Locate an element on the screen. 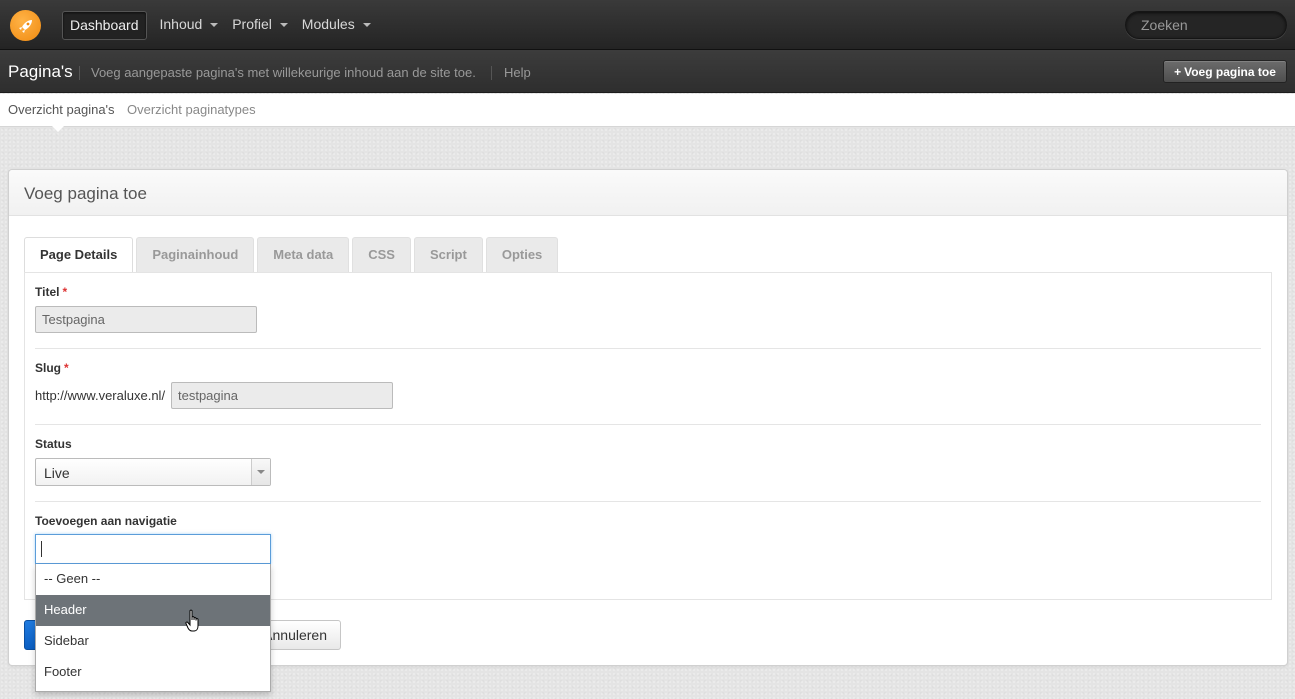 This screenshot has height=699, width=1295. add-page-button: + Voeg pagina toe is located at coordinates (1225, 71).